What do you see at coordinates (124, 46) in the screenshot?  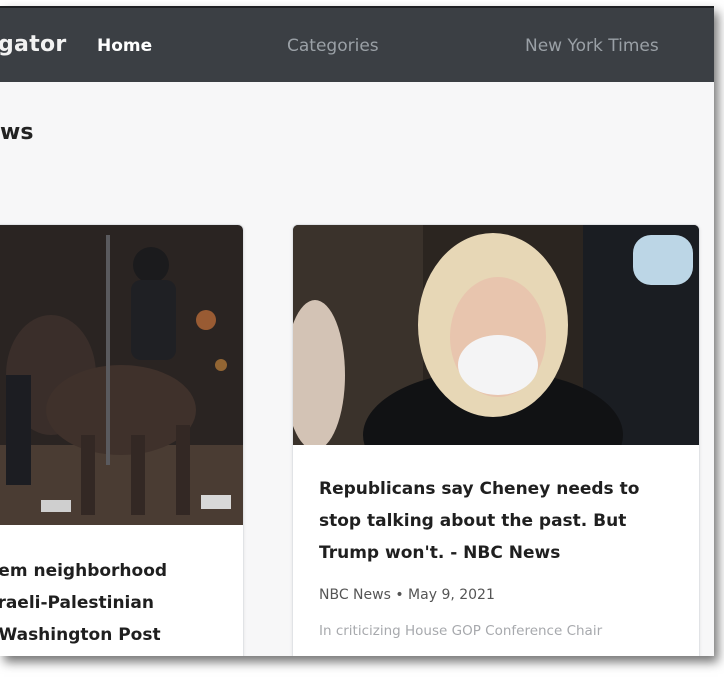 I see `nav-home: Home` at bounding box center [124, 46].